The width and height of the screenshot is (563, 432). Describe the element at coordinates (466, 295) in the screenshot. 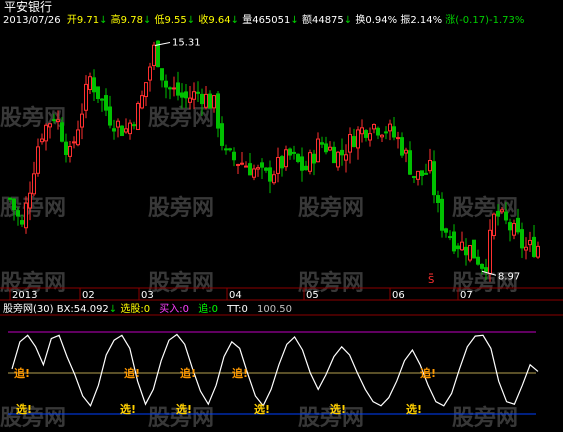

I see `time-axis-label: 07` at that location.